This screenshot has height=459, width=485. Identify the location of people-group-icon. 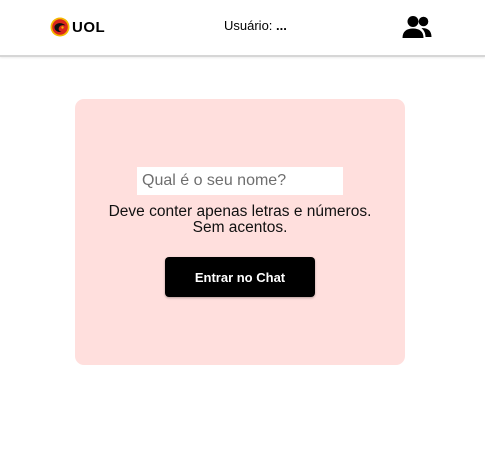
(417, 27).